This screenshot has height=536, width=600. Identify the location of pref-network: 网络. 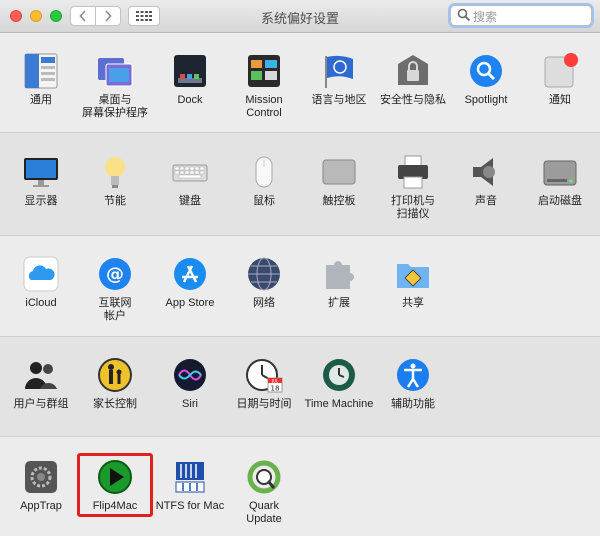
(264, 282).